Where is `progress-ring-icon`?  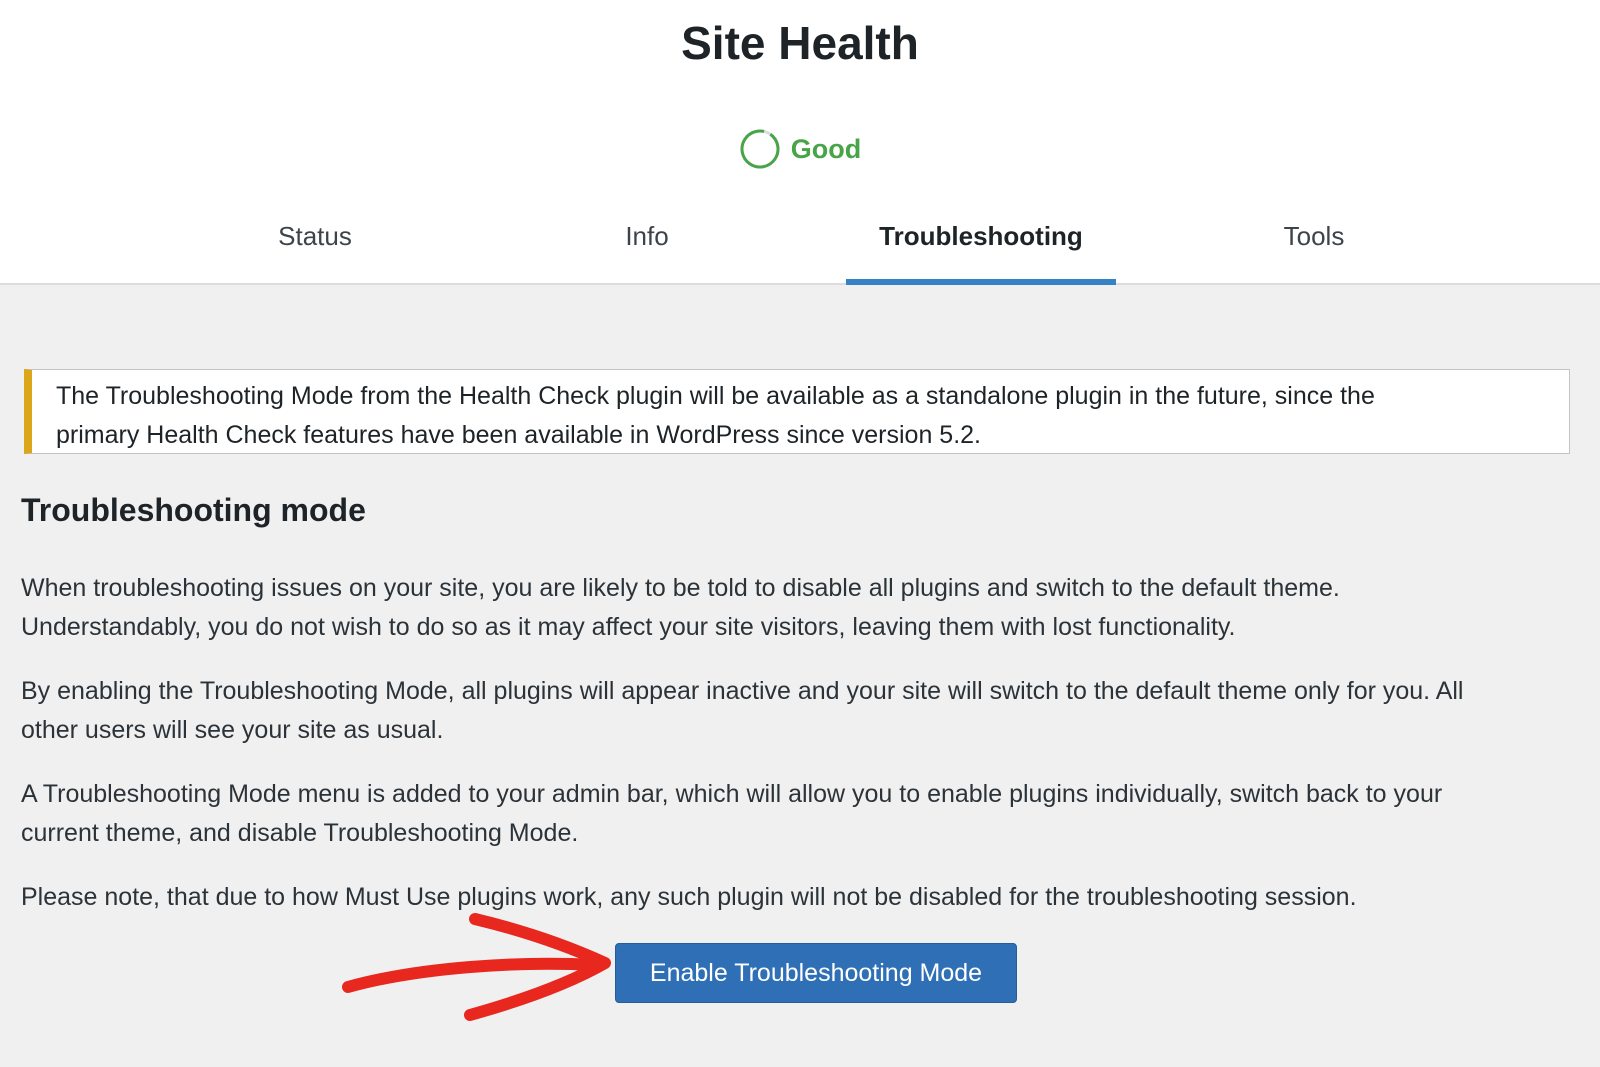
progress-ring-icon is located at coordinates (760, 149).